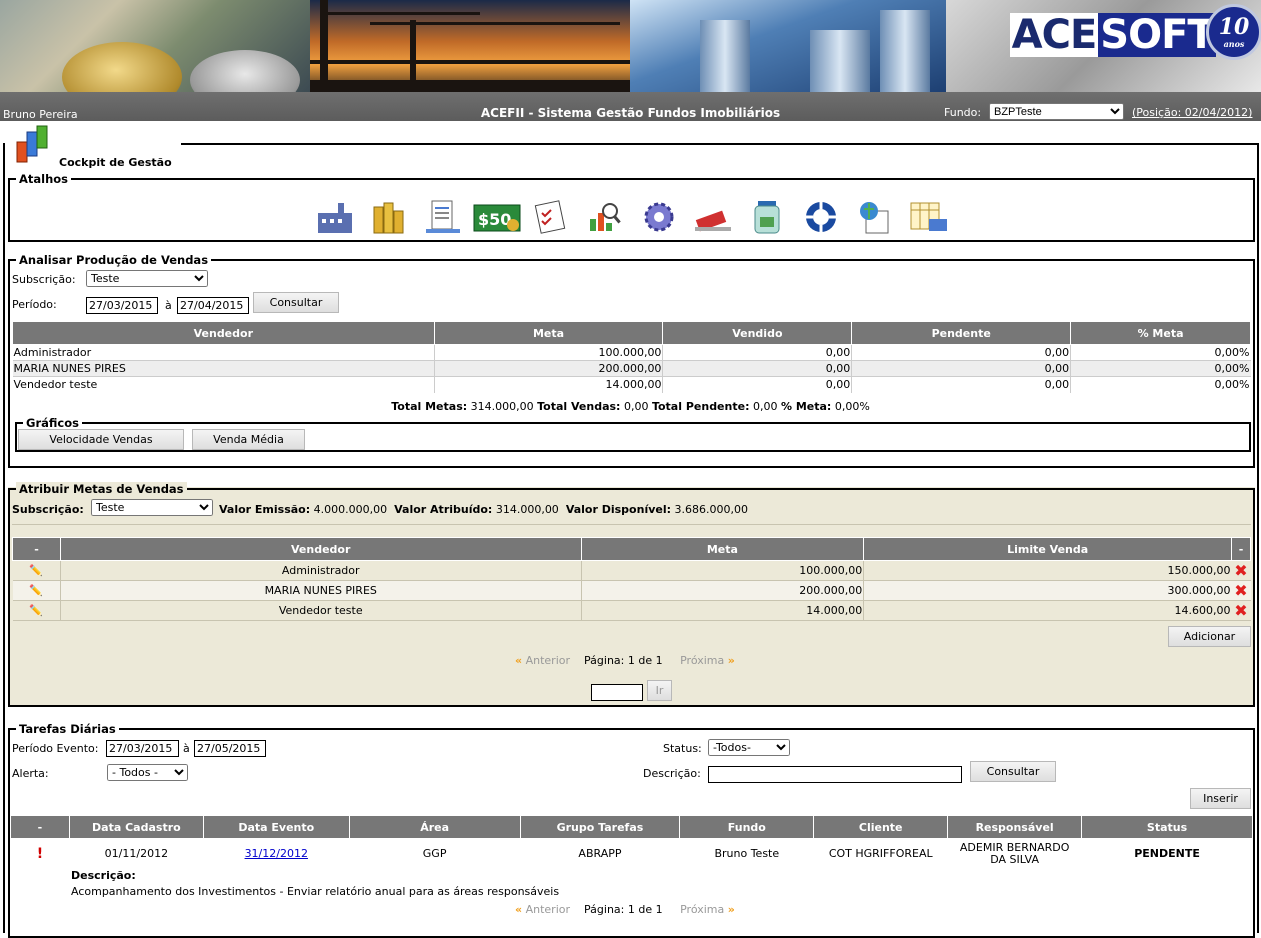 The image size is (1261, 938). I want to click on col-pendente: Pendente, so click(961, 333).